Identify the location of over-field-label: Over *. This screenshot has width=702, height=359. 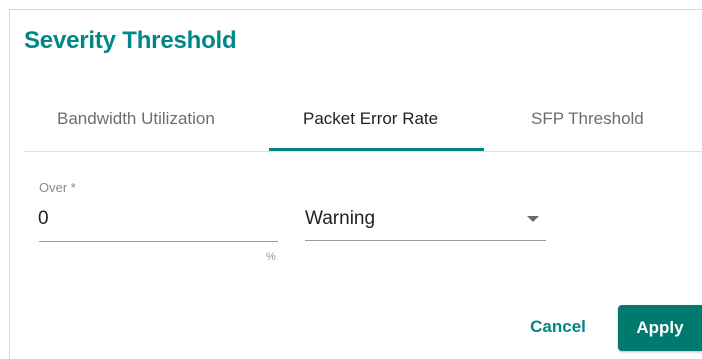
(57, 187).